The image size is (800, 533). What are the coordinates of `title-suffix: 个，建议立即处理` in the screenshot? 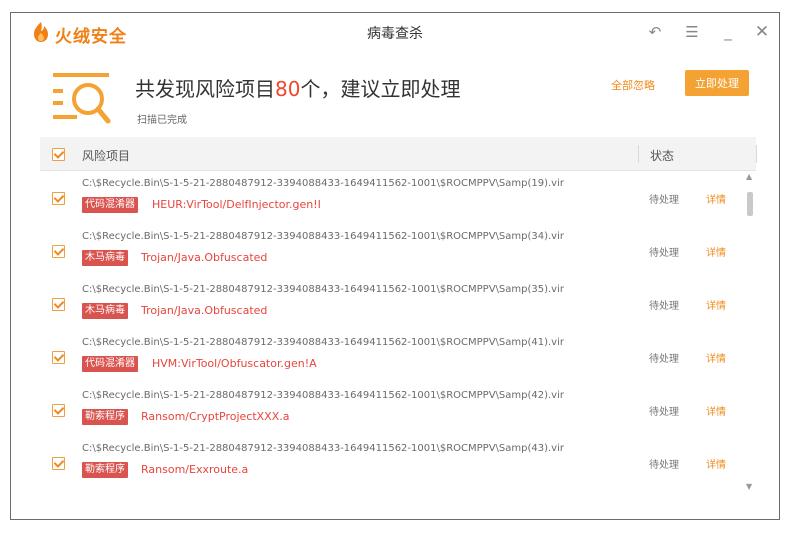 It's located at (380, 89).